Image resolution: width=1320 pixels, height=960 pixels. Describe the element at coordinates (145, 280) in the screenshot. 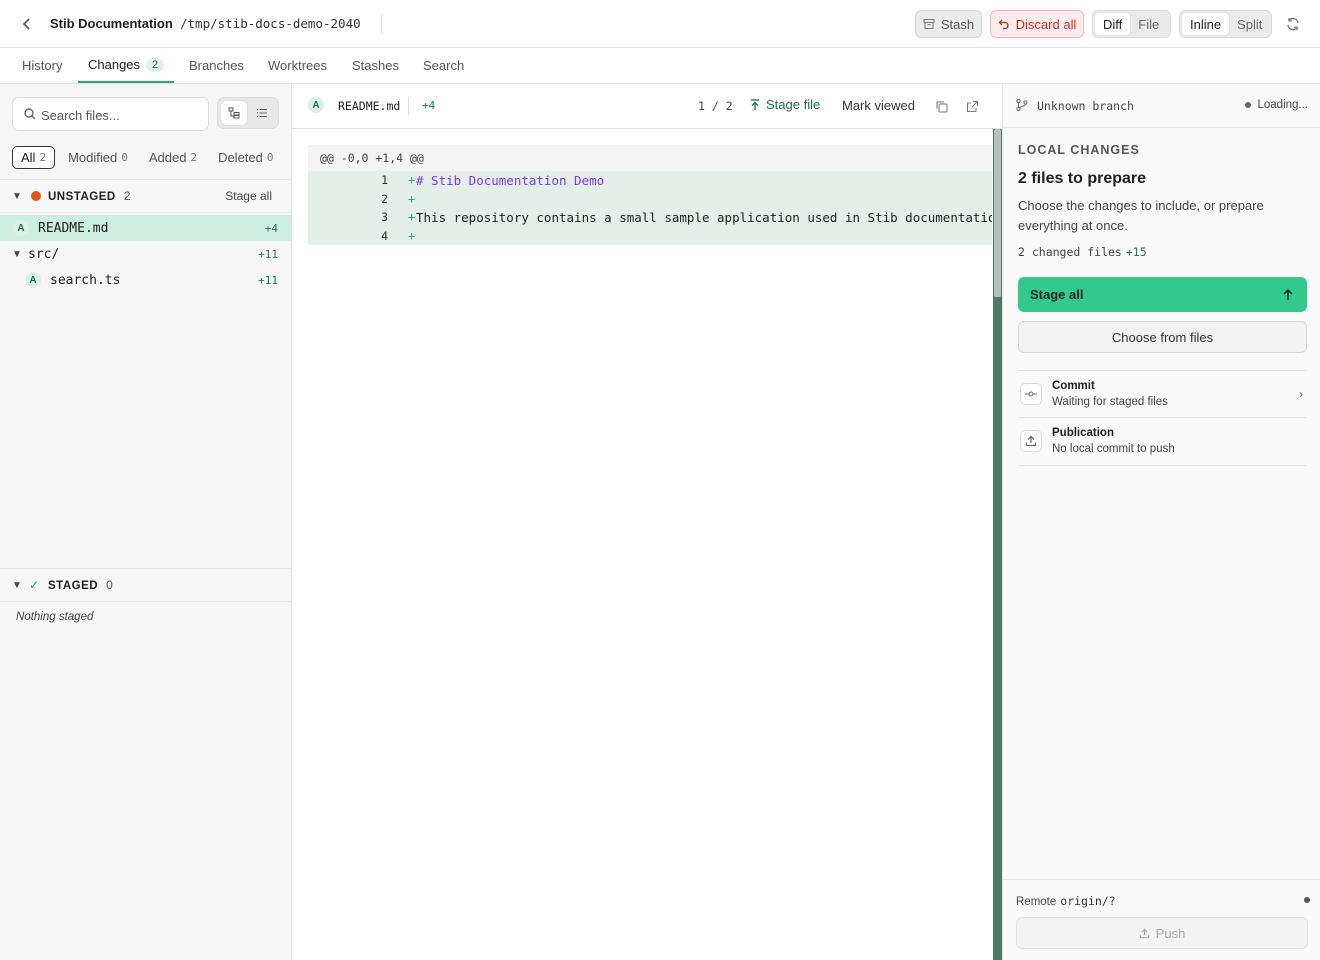

I see `file-row: A search.ts +11` at that location.